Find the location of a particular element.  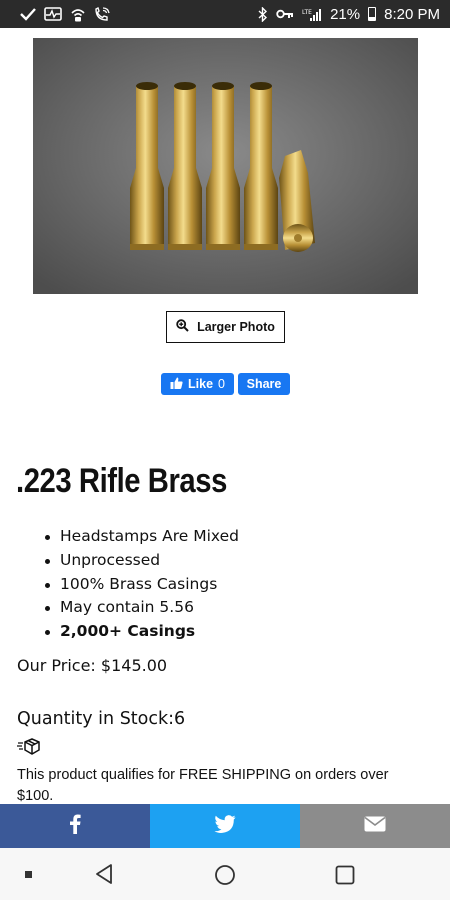

share-label: Share is located at coordinates (264, 384).